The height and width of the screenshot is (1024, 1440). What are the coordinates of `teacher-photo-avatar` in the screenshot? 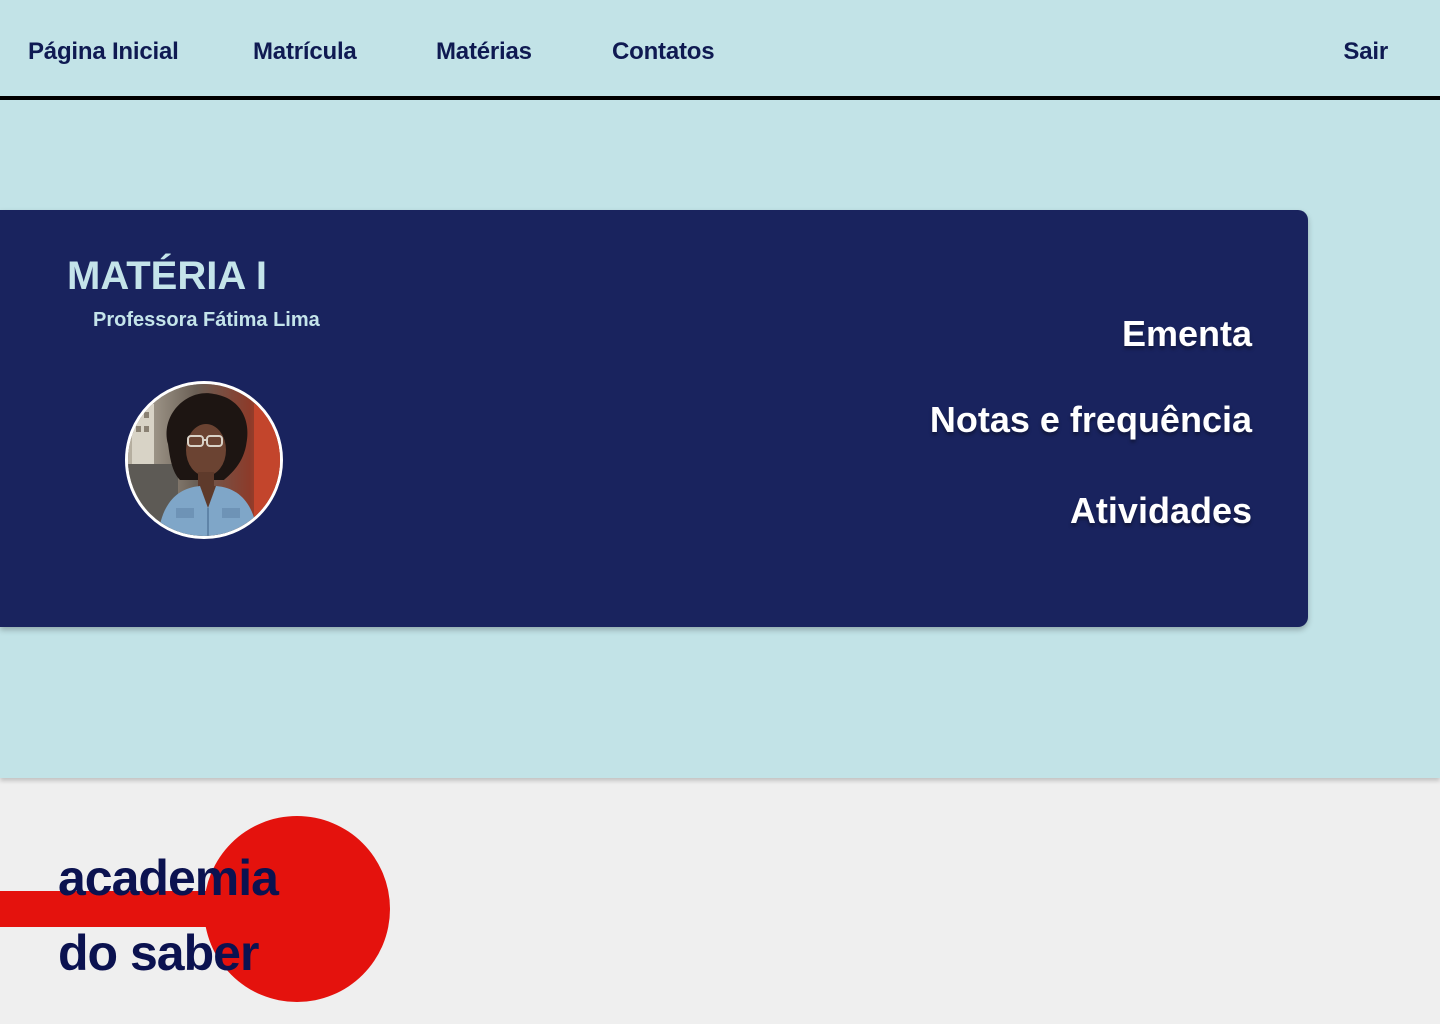 It's located at (204, 460).